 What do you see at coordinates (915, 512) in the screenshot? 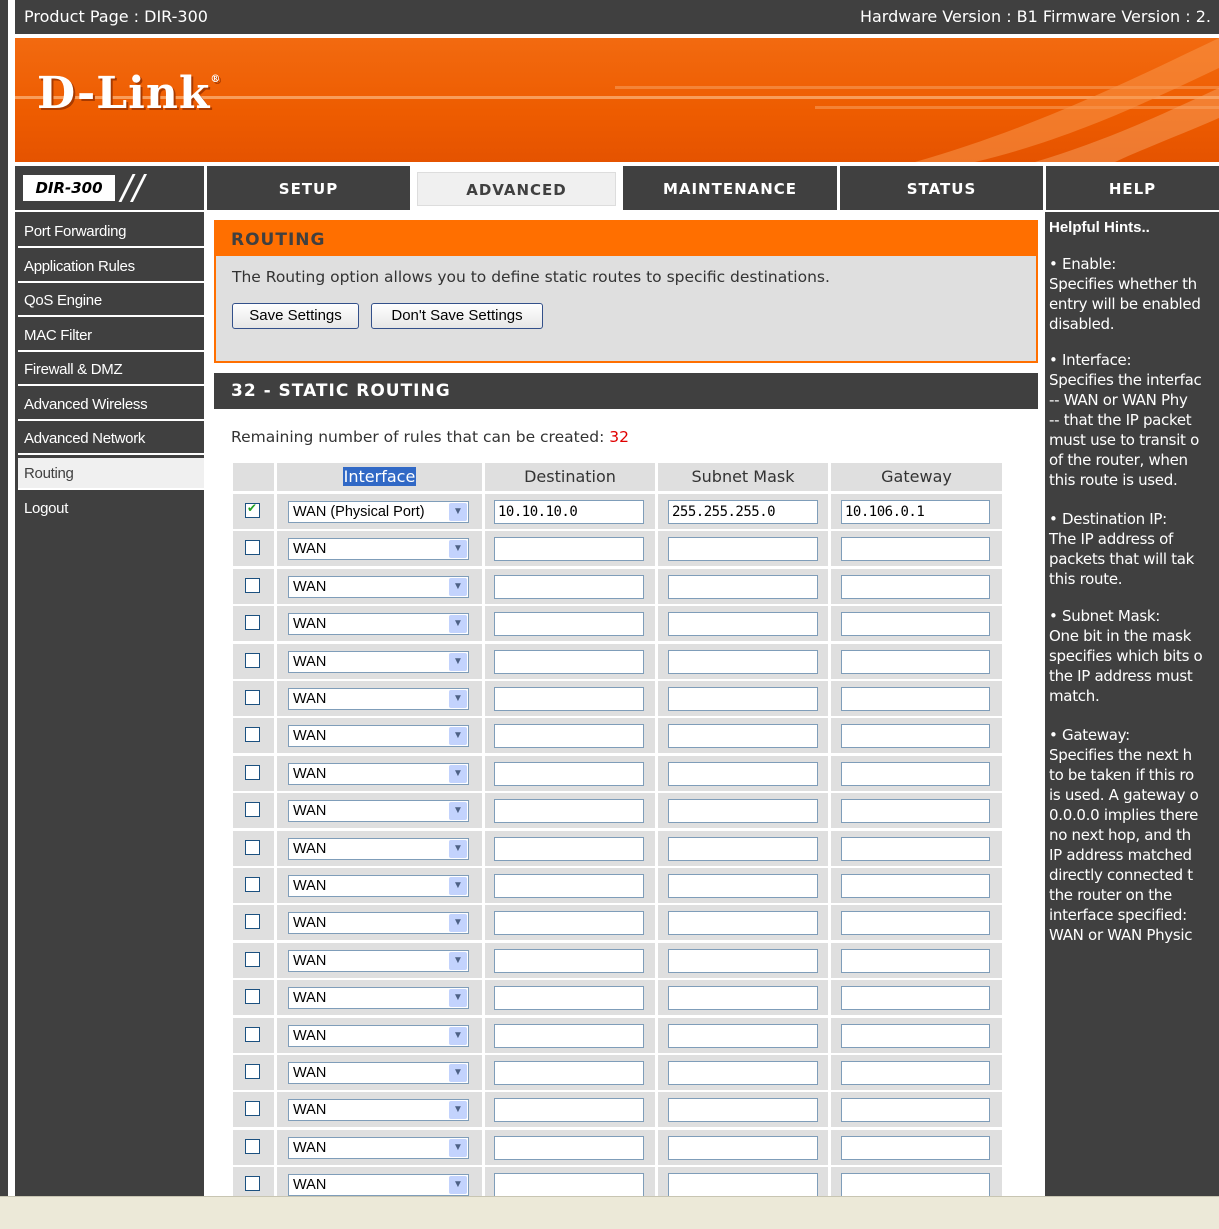
I see `gateway-input: 10.106.0.1` at bounding box center [915, 512].